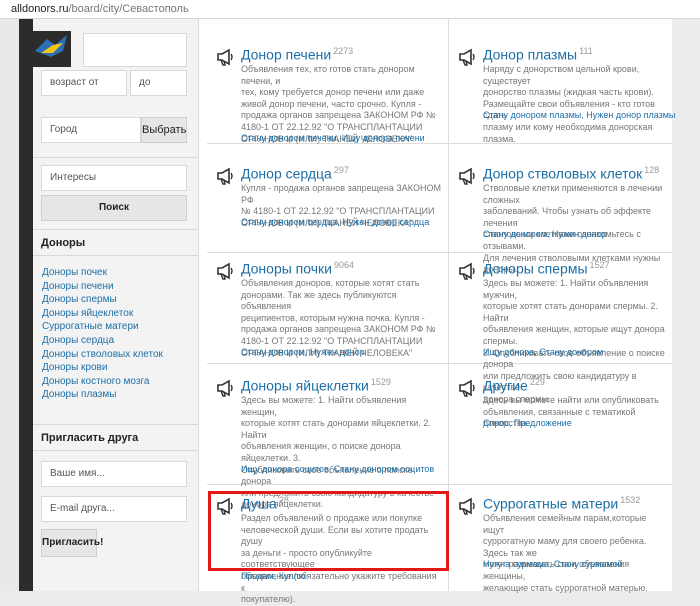 The width and height of the screenshot is (700, 606). Describe the element at coordinates (114, 208) in the screenshot. I see `search-button: Поиск` at that location.